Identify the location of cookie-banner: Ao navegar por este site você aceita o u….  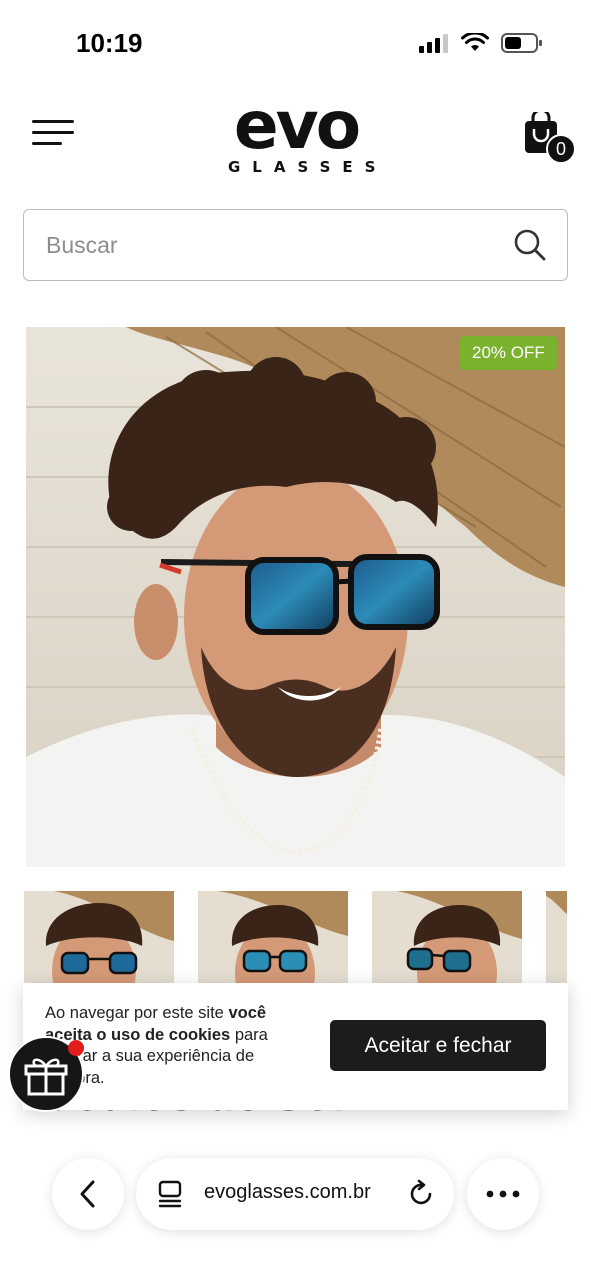
(295, 1046).